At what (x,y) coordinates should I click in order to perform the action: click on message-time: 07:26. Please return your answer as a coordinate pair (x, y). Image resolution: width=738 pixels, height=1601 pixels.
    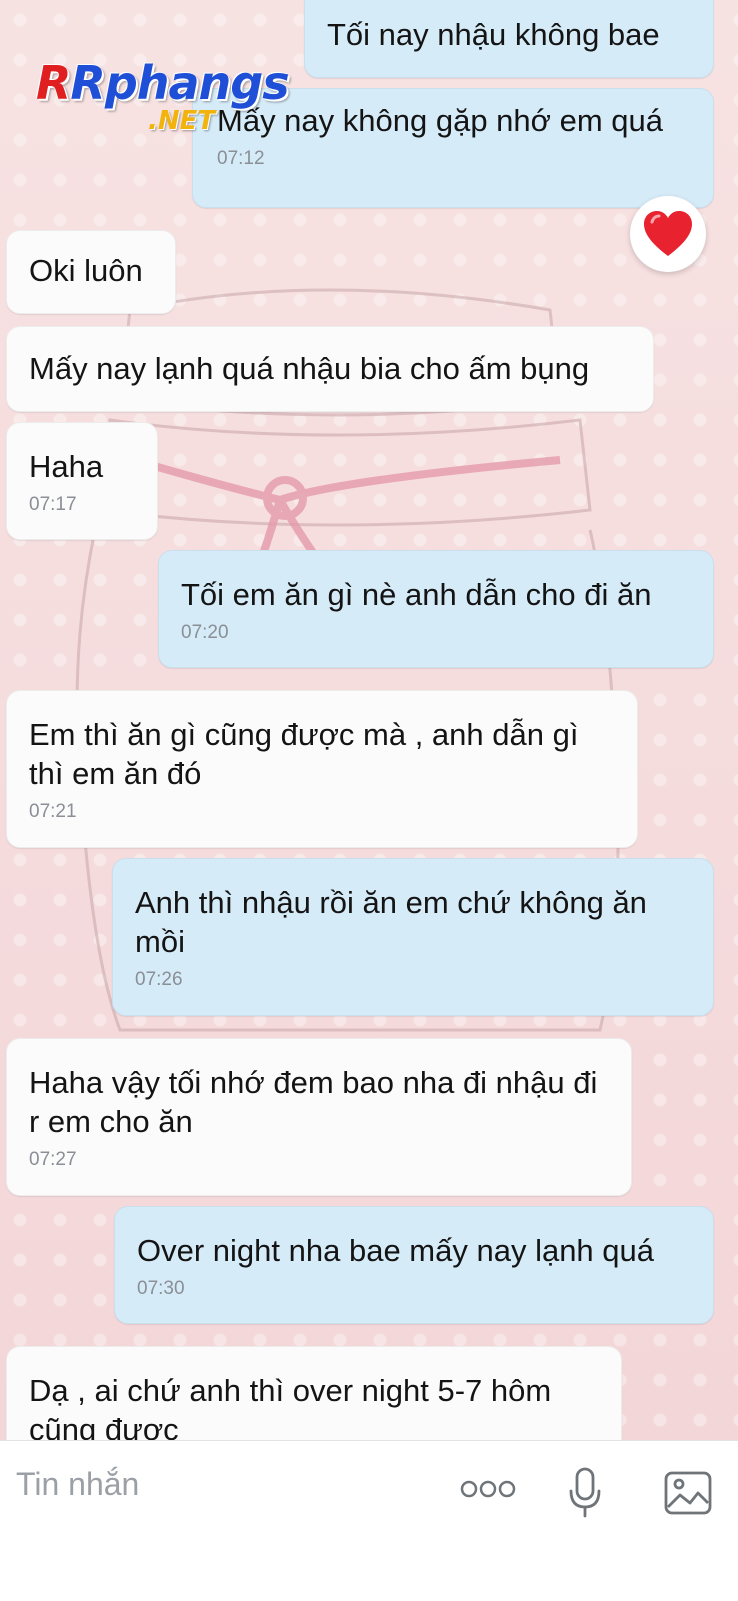
    Looking at the image, I should click on (159, 979).